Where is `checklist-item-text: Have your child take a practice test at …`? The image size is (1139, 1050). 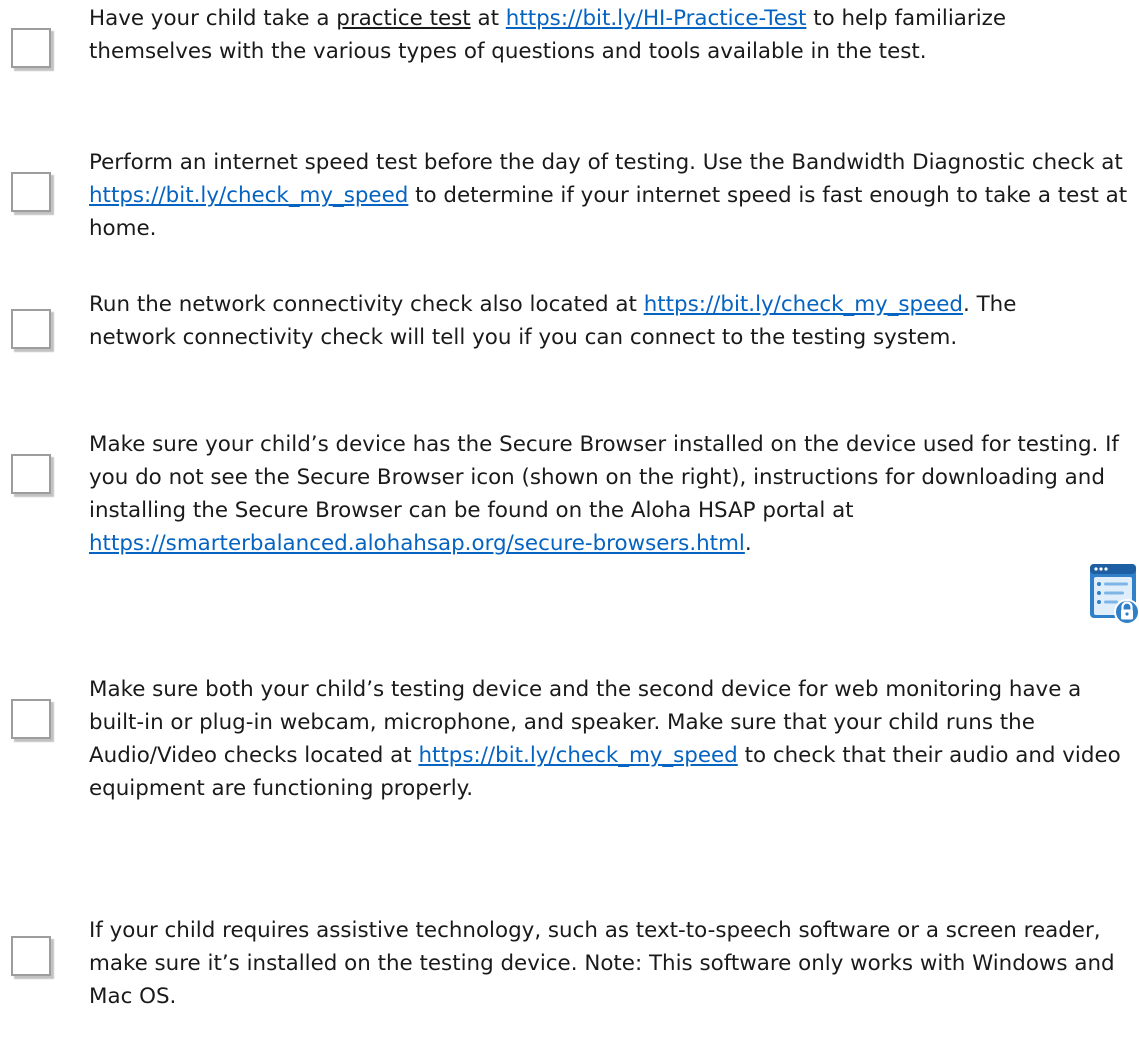
checklist-item-text: Have your child take a practice test at … is located at coordinates (604, 35).